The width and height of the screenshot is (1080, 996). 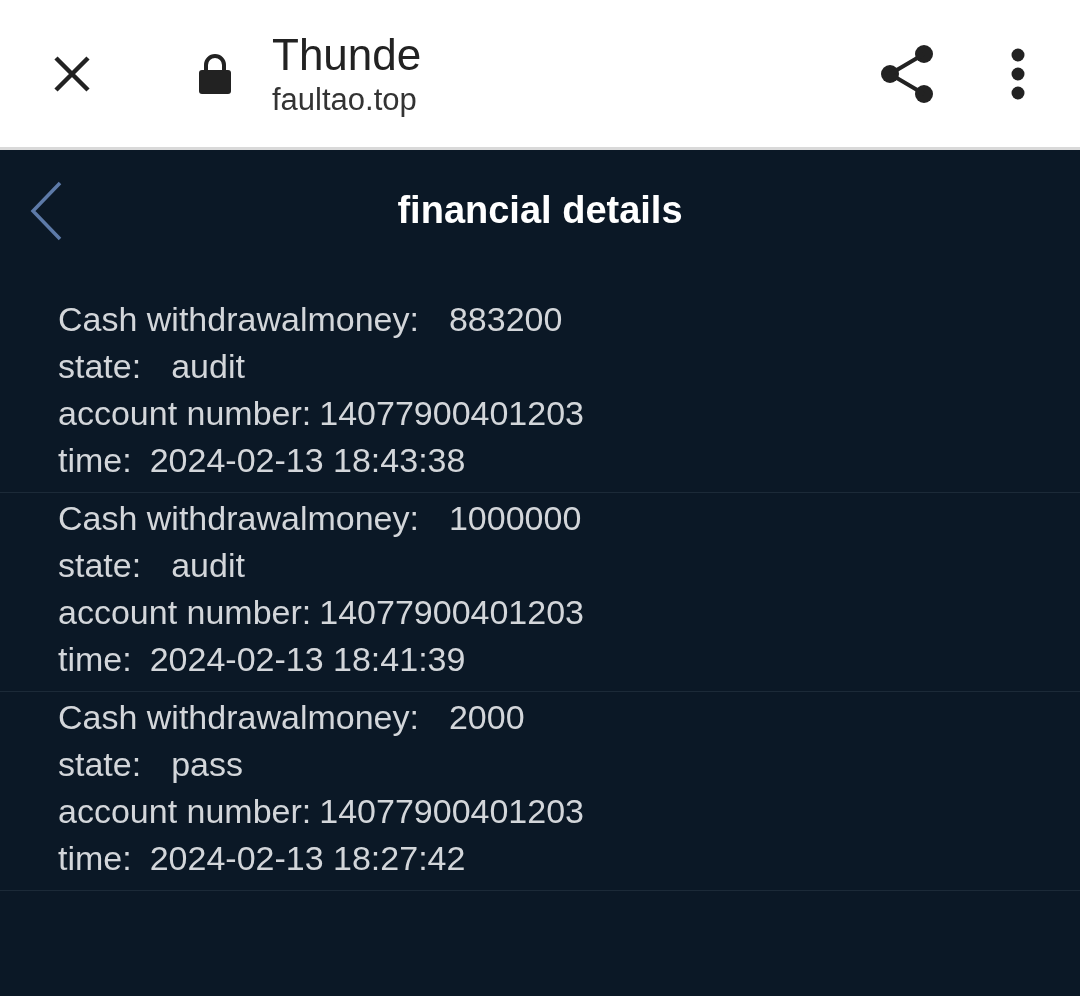 What do you see at coordinates (307, 460) in the screenshot?
I see `field-value: 2024-02-13 18:43:38` at bounding box center [307, 460].